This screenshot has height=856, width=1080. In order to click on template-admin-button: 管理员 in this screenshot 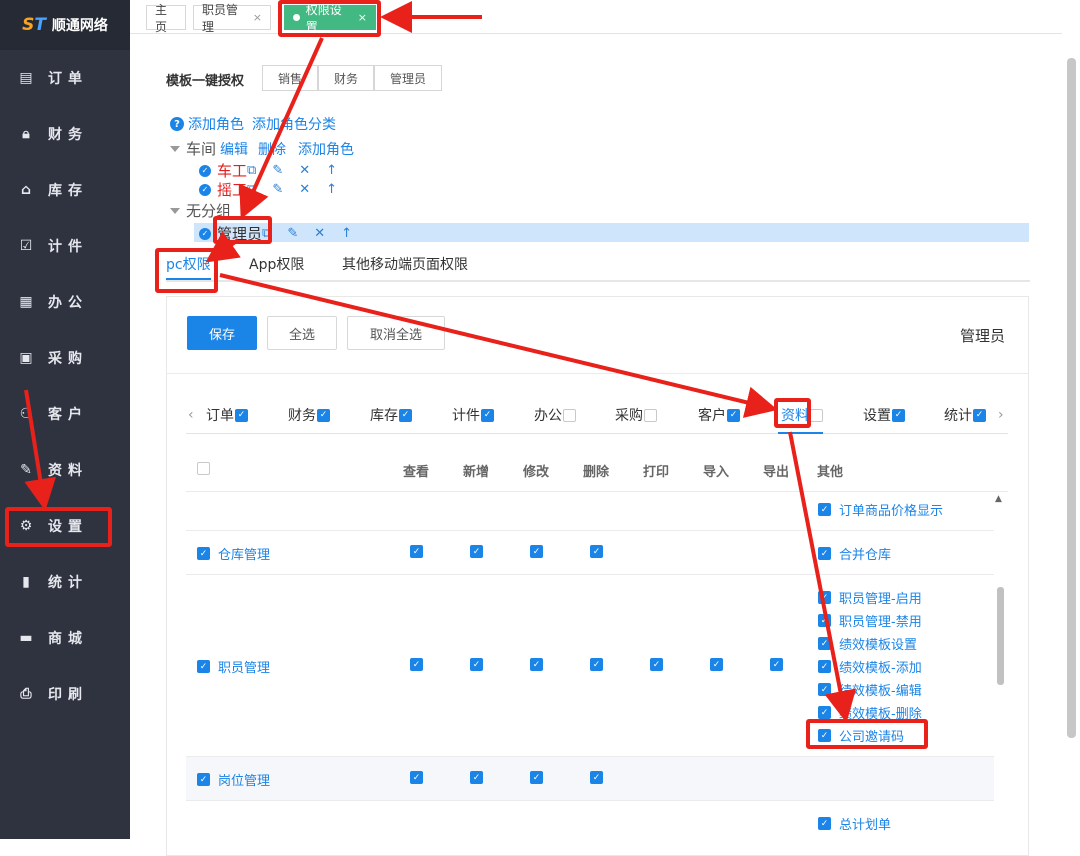, I will do `click(408, 78)`.